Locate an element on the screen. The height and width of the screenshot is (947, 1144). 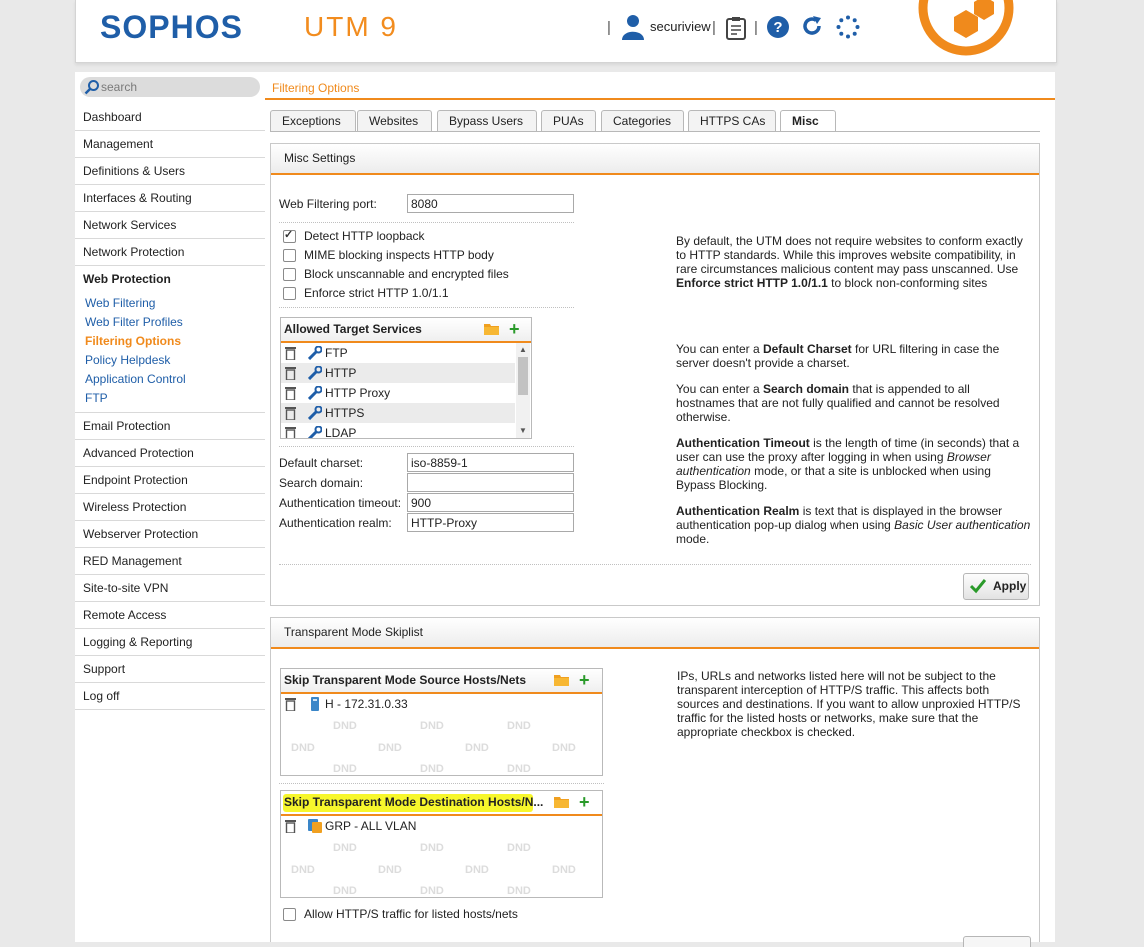
sidebar-item-email-protection: Email Protection is located at coordinates (170, 426).